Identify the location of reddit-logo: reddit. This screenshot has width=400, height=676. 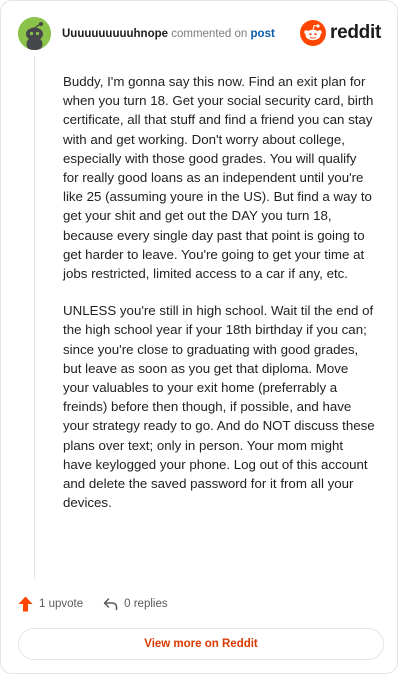
(340, 33).